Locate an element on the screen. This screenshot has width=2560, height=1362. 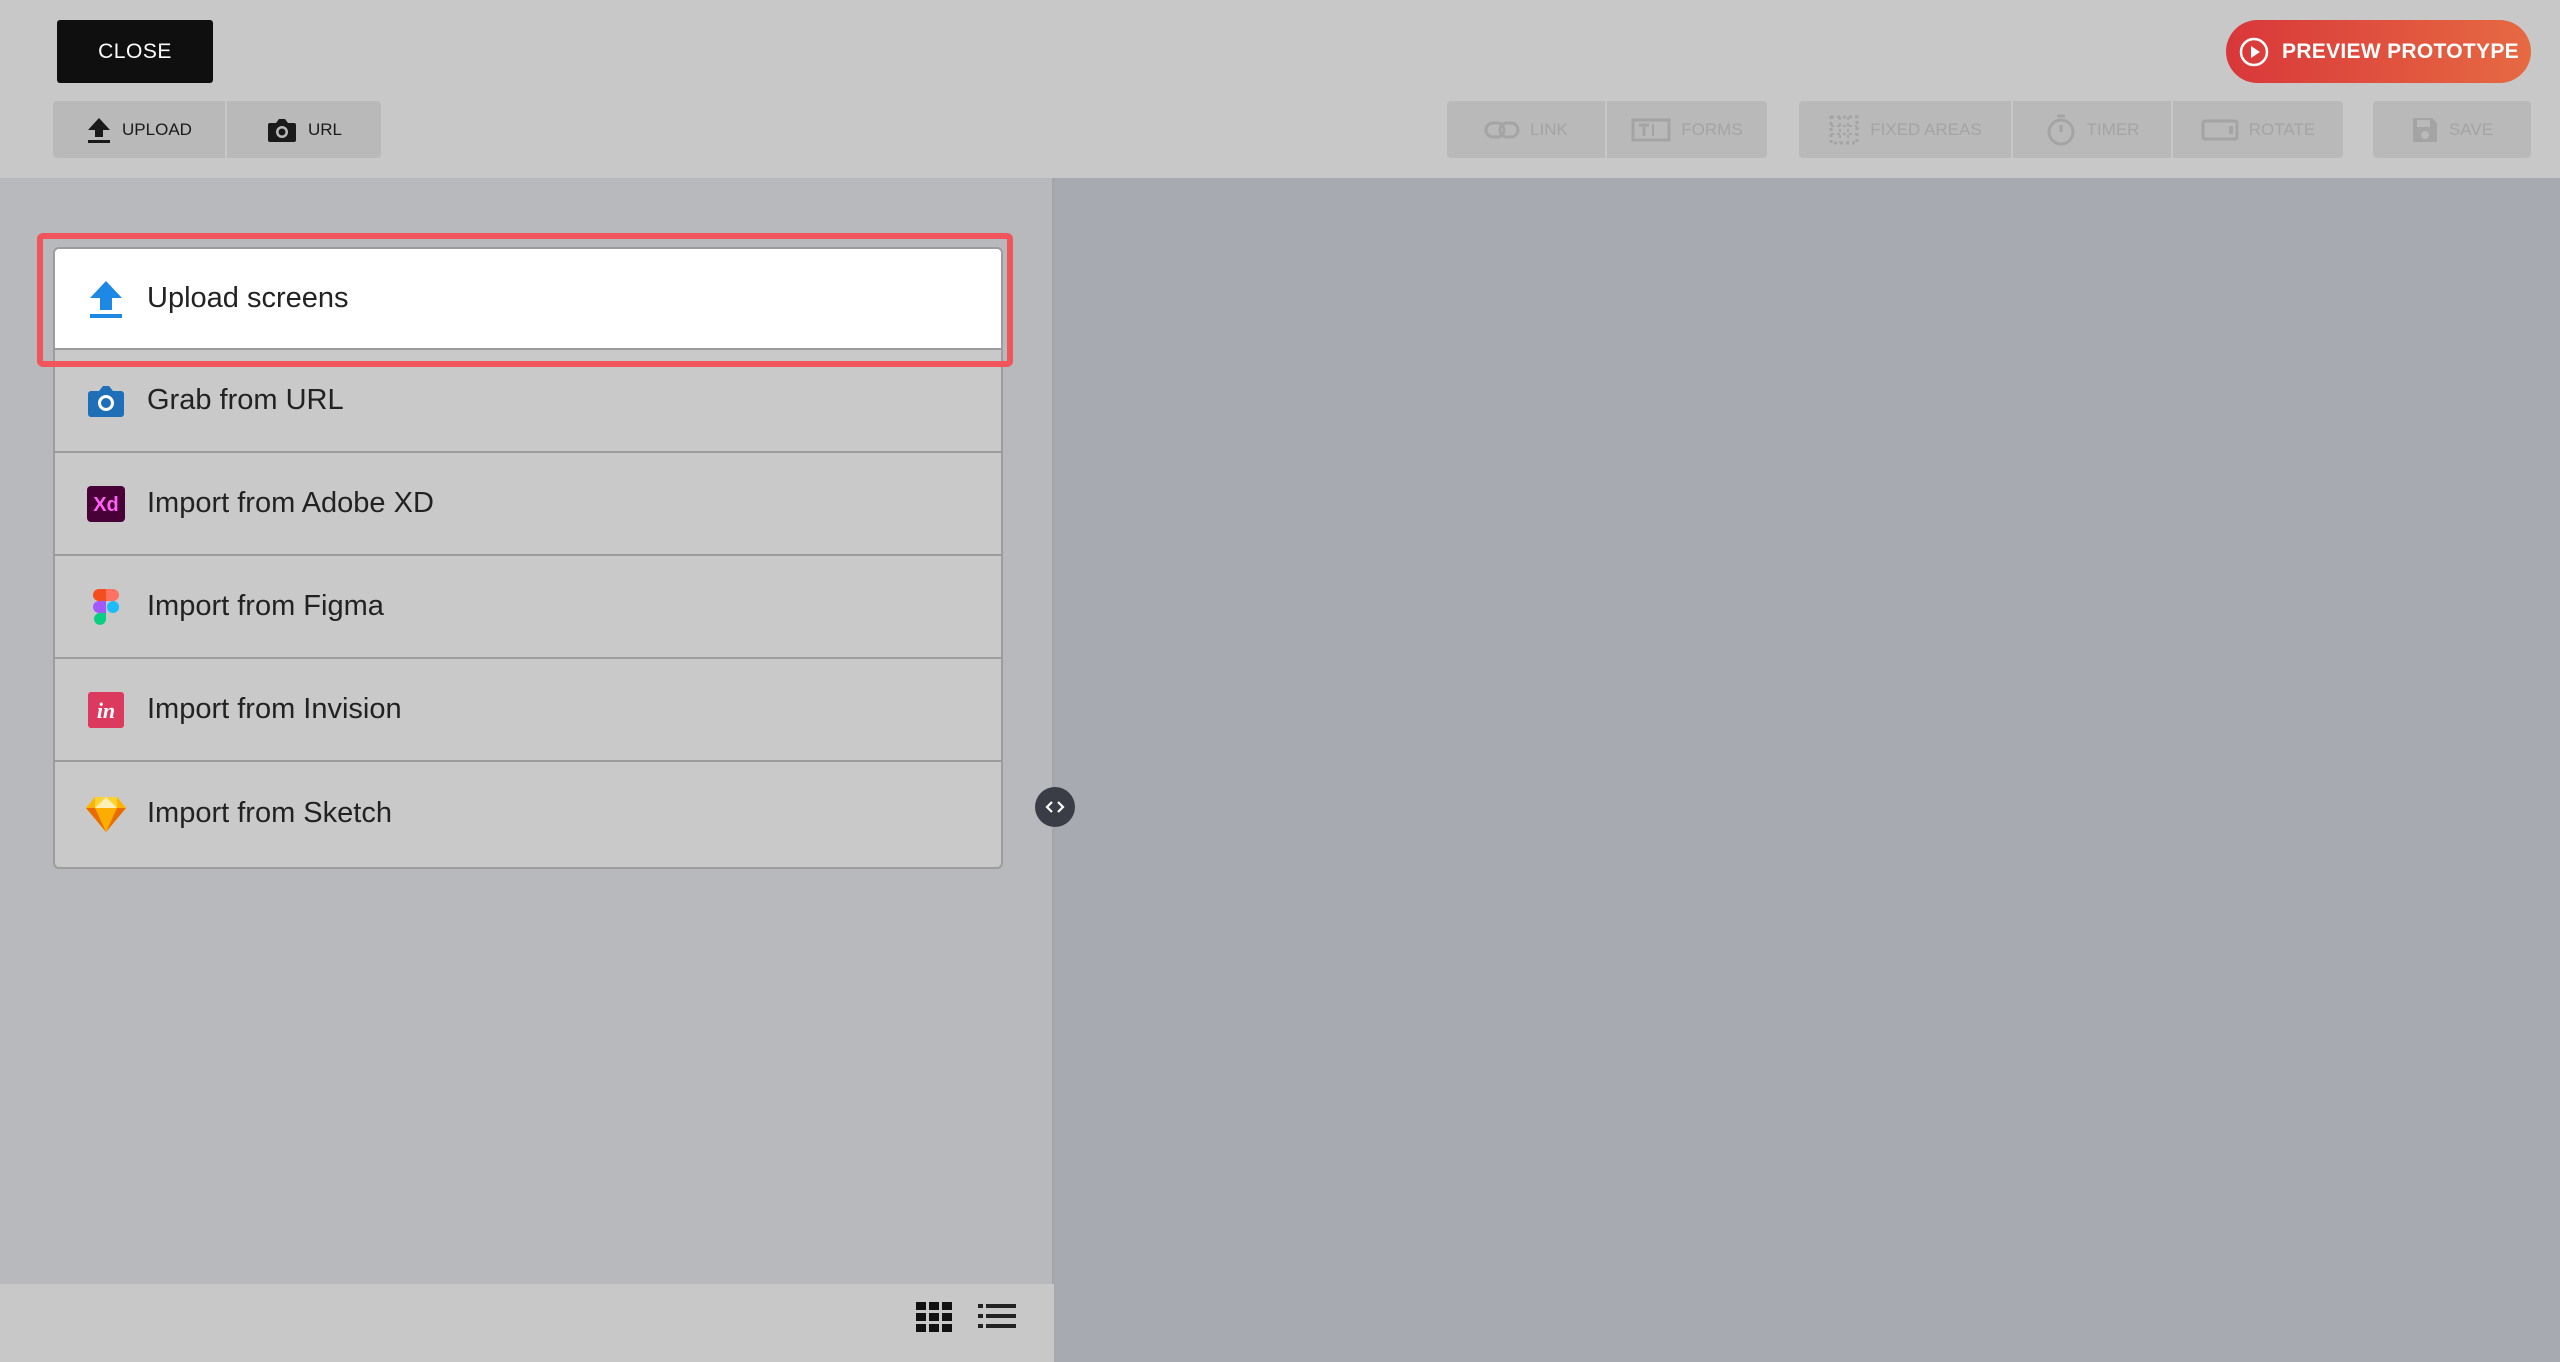
grid-view-icon is located at coordinates (934, 1319).